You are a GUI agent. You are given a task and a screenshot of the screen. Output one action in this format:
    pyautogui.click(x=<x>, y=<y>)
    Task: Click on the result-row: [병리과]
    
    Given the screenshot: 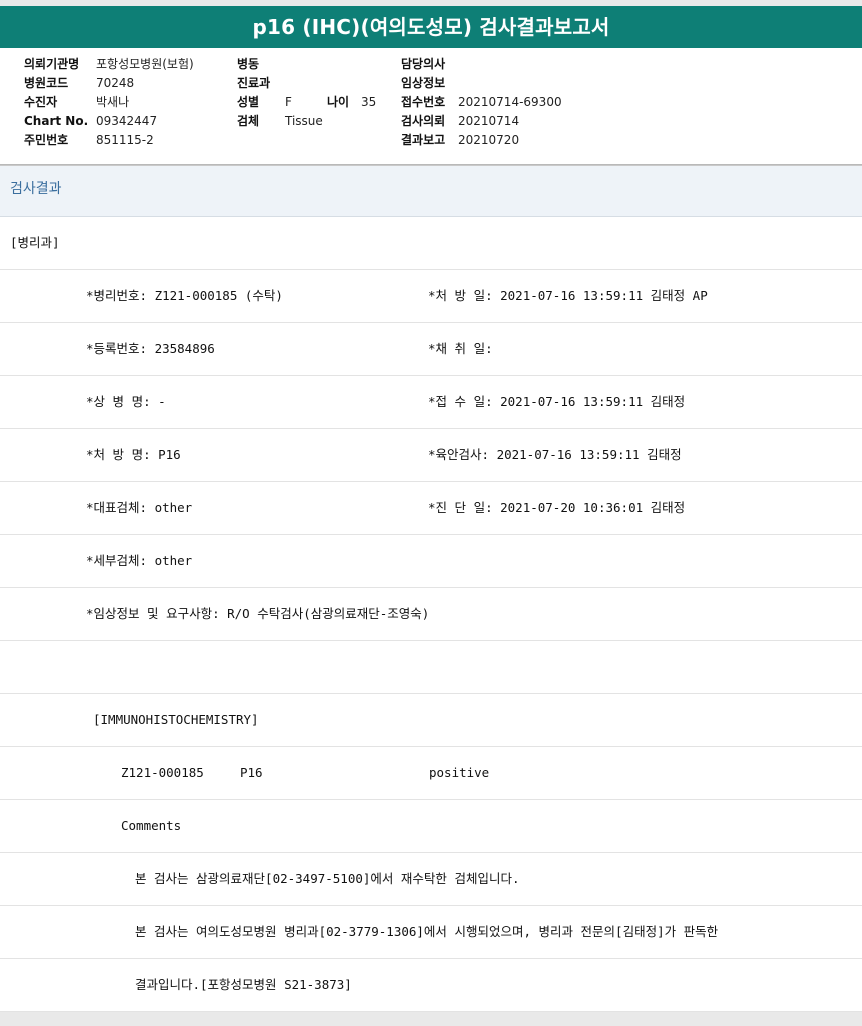 What is the action you would take?
    pyautogui.click(x=431, y=243)
    